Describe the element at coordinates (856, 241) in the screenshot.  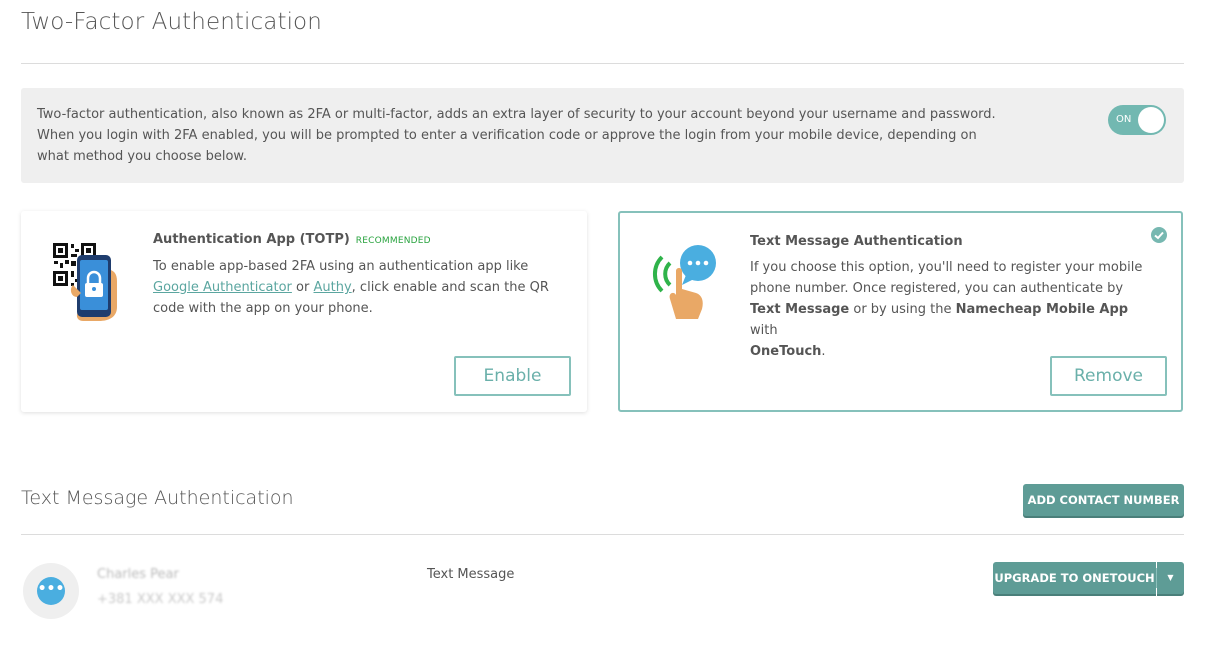
I see `sms-title: Text Message Authentication` at that location.